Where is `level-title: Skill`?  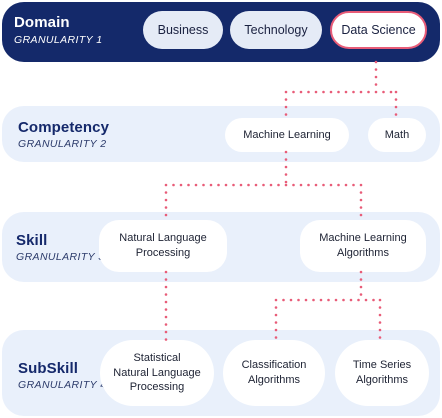
level-title: Skill is located at coordinates (32, 240).